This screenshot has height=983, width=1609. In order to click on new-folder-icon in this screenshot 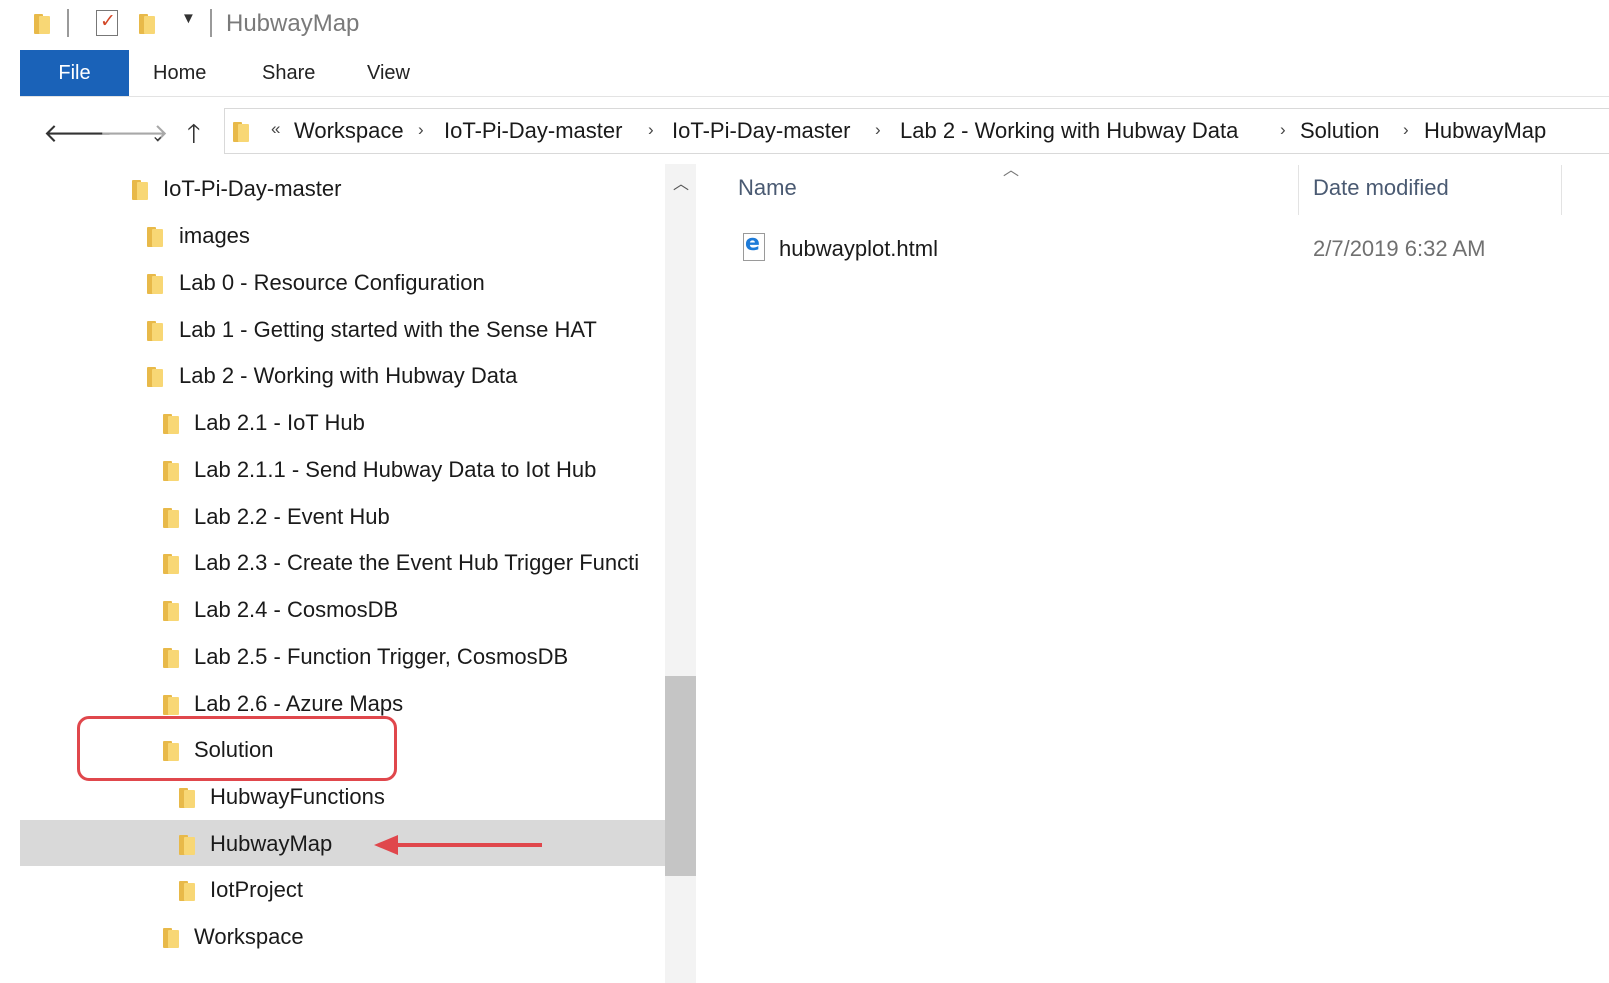, I will do `click(147, 23)`.